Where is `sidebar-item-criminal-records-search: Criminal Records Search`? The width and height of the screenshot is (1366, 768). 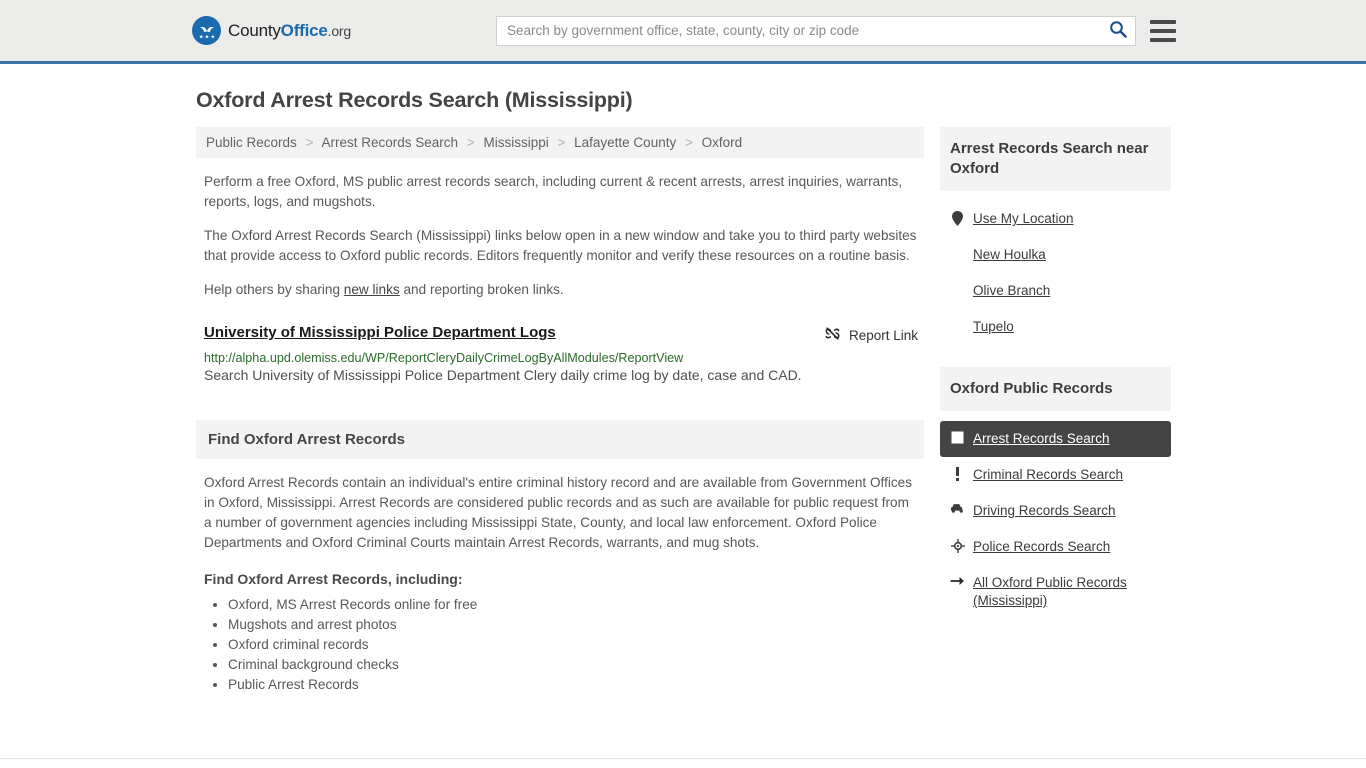
sidebar-item-criminal-records-search: Criminal Records Search is located at coordinates (1055, 475).